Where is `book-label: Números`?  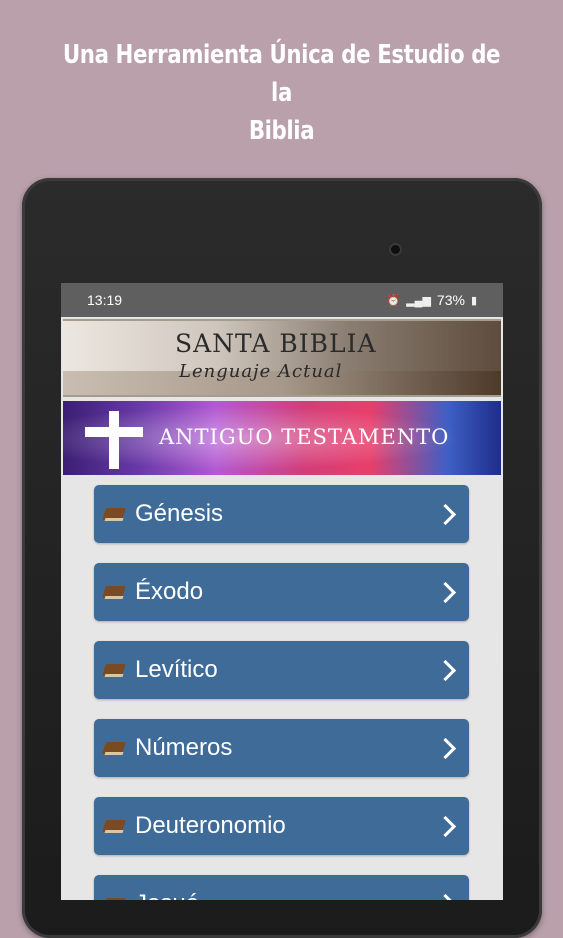 book-label: Números is located at coordinates (184, 747).